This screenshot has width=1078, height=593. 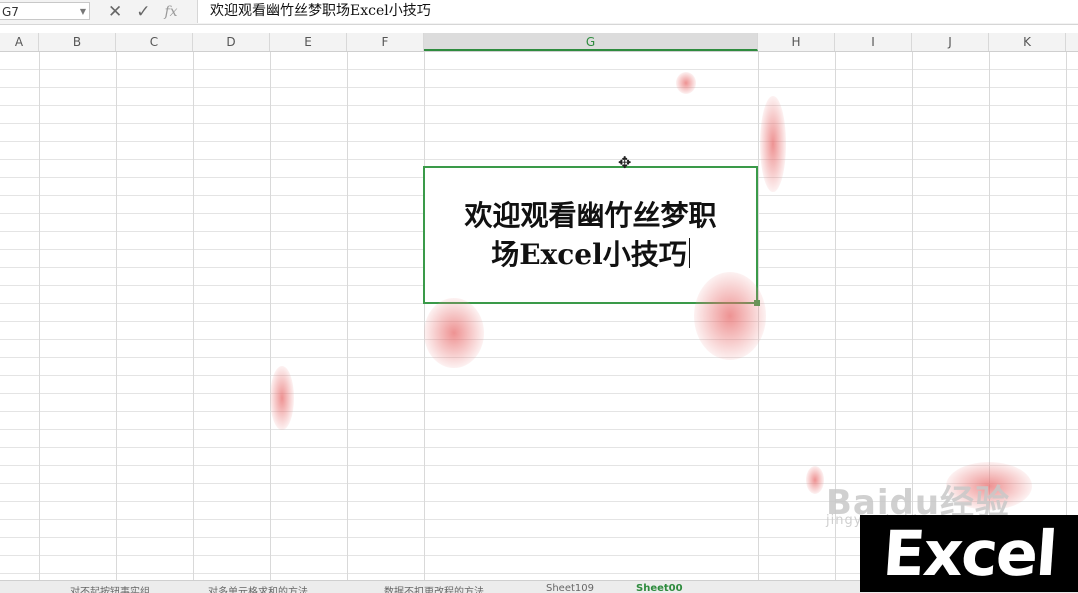 What do you see at coordinates (796, 42) in the screenshot?
I see `column-header-h: H` at bounding box center [796, 42].